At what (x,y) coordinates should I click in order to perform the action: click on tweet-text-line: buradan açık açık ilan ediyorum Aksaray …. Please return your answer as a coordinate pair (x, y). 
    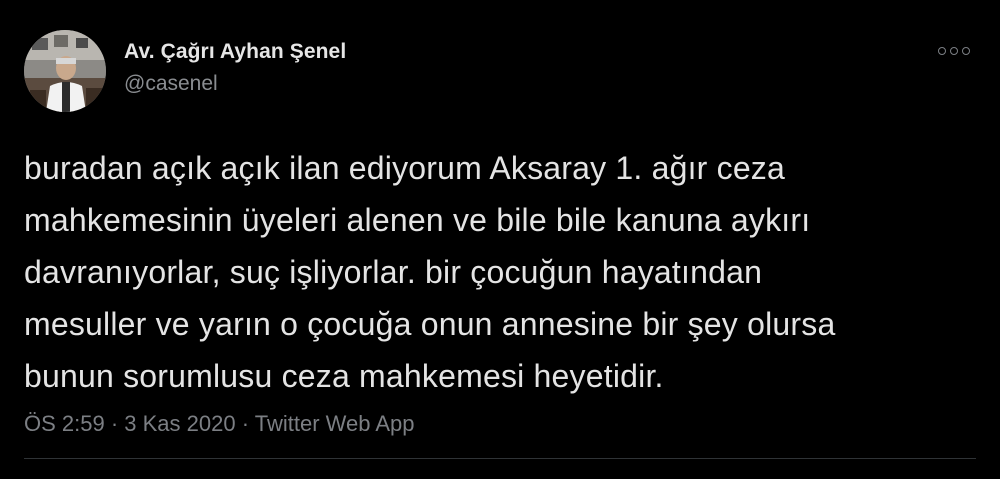
    Looking at the image, I should click on (405, 168).